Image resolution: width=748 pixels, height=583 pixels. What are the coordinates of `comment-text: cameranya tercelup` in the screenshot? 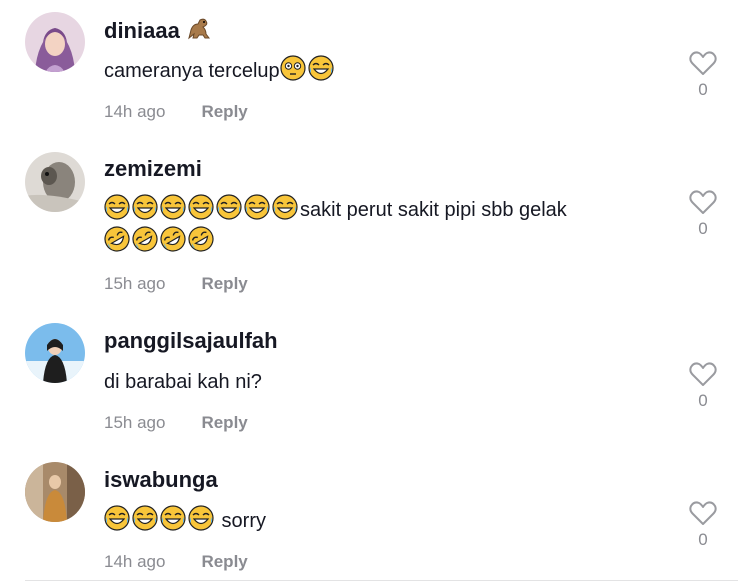 It's located at (384, 71).